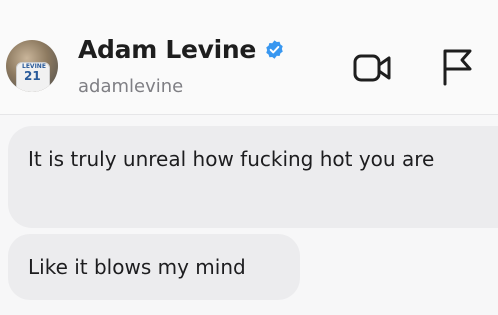 The height and width of the screenshot is (315, 498). What do you see at coordinates (154, 267) in the screenshot?
I see `message-bubble: Like it blows my mind` at bounding box center [154, 267].